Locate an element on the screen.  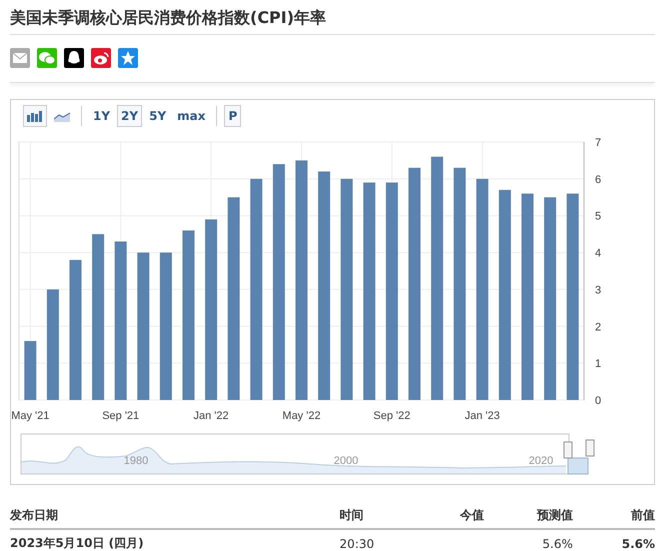
column-header: 前值 is located at coordinates (613, 515).